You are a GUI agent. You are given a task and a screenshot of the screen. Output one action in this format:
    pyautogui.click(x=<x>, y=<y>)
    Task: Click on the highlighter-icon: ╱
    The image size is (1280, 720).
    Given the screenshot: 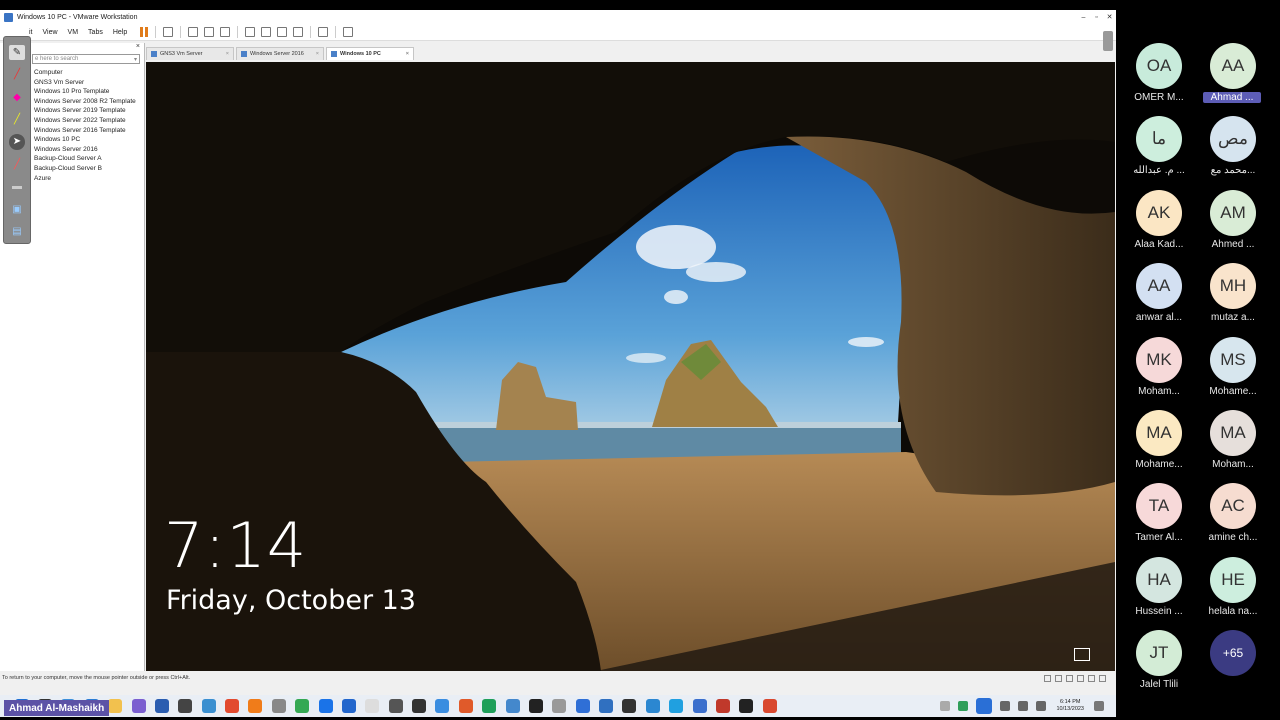 What is the action you would take?
    pyautogui.click(x=17, y=119)
    